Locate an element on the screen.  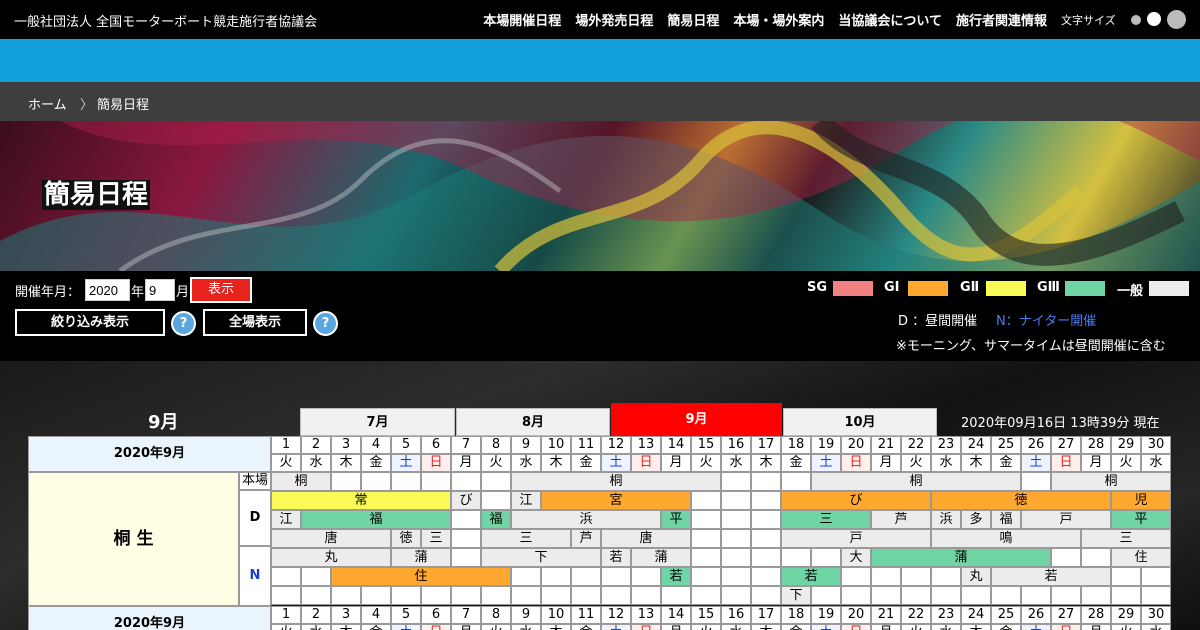
tab-july: 7月 is located at coordinates (377, 422).